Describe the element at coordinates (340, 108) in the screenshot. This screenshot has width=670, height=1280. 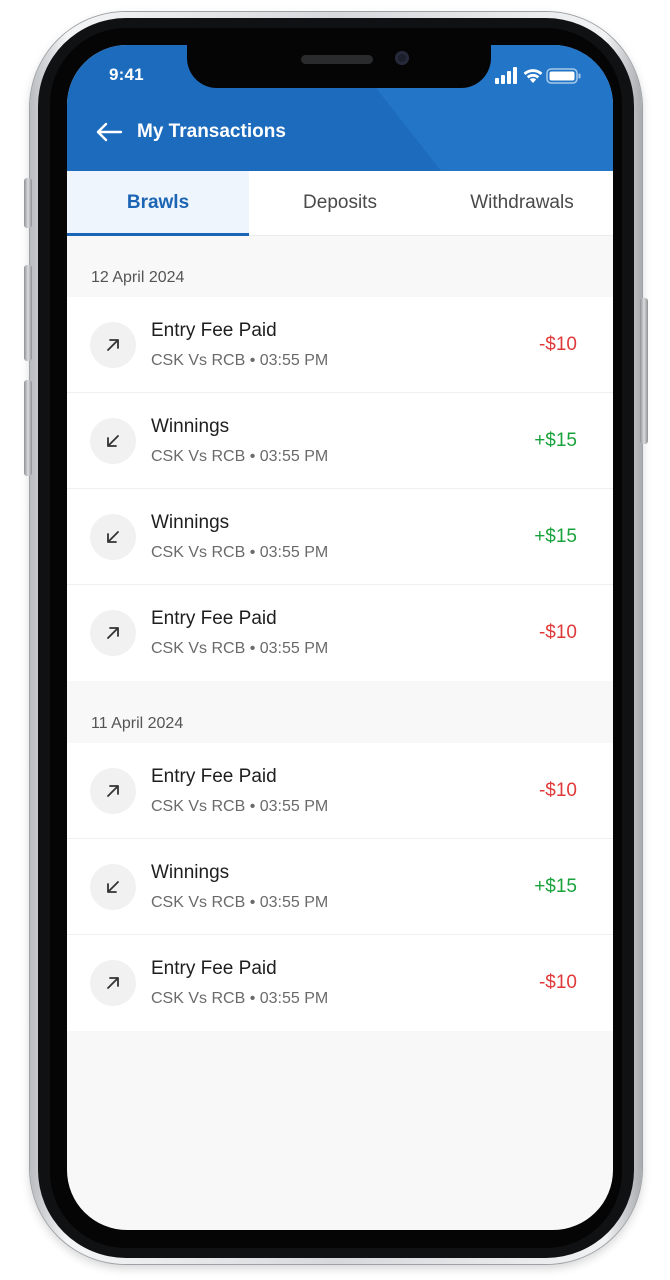
I see `app-header: 9:41 My Transactions` at that location.